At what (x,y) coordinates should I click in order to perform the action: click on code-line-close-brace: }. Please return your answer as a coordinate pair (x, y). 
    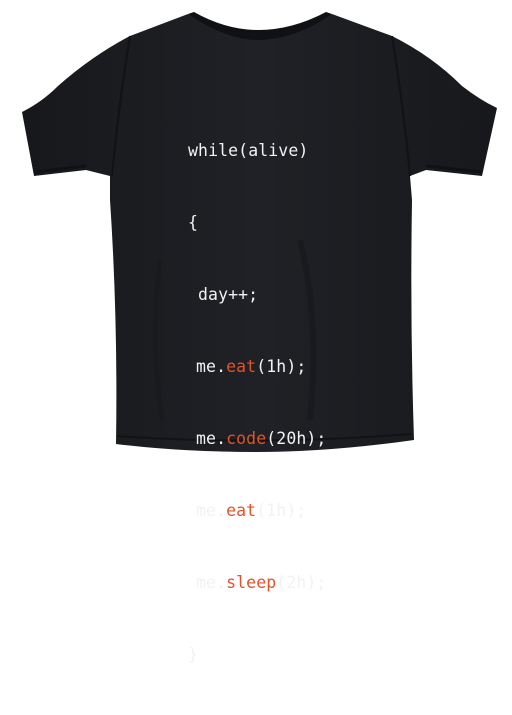
    Looking at the image, I should click on (193, 654).